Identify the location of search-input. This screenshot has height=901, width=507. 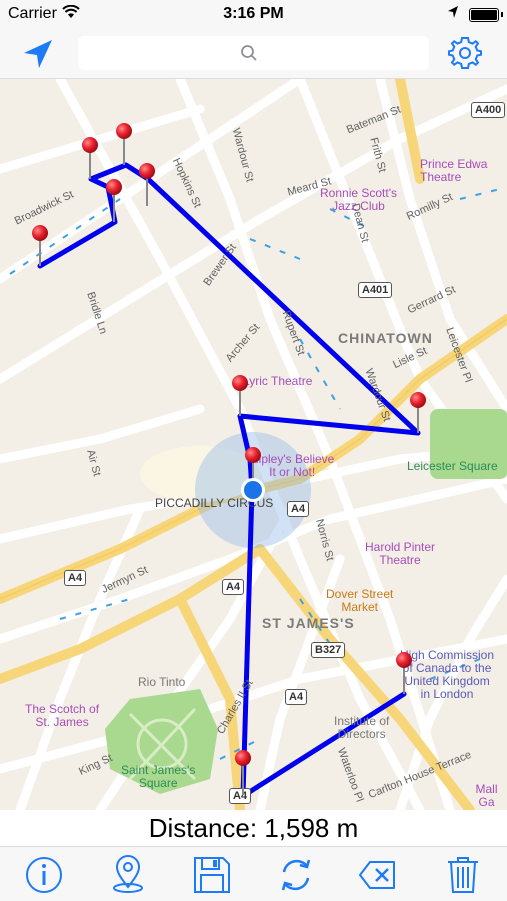
(253, 53).